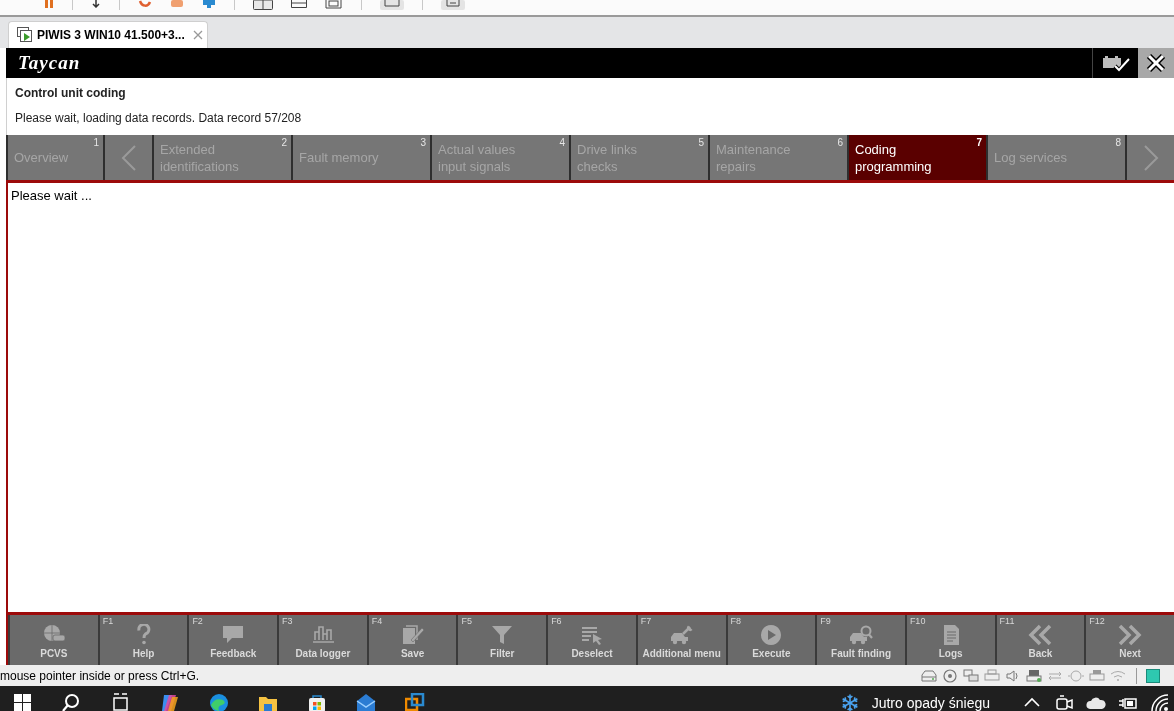 Image resolution: width=1174 pixels, height=711 pixels. What do you see at coordinates (322, 635) in the screenshot?
I see `bar-chart-icon` at bounding box center [322, 635].